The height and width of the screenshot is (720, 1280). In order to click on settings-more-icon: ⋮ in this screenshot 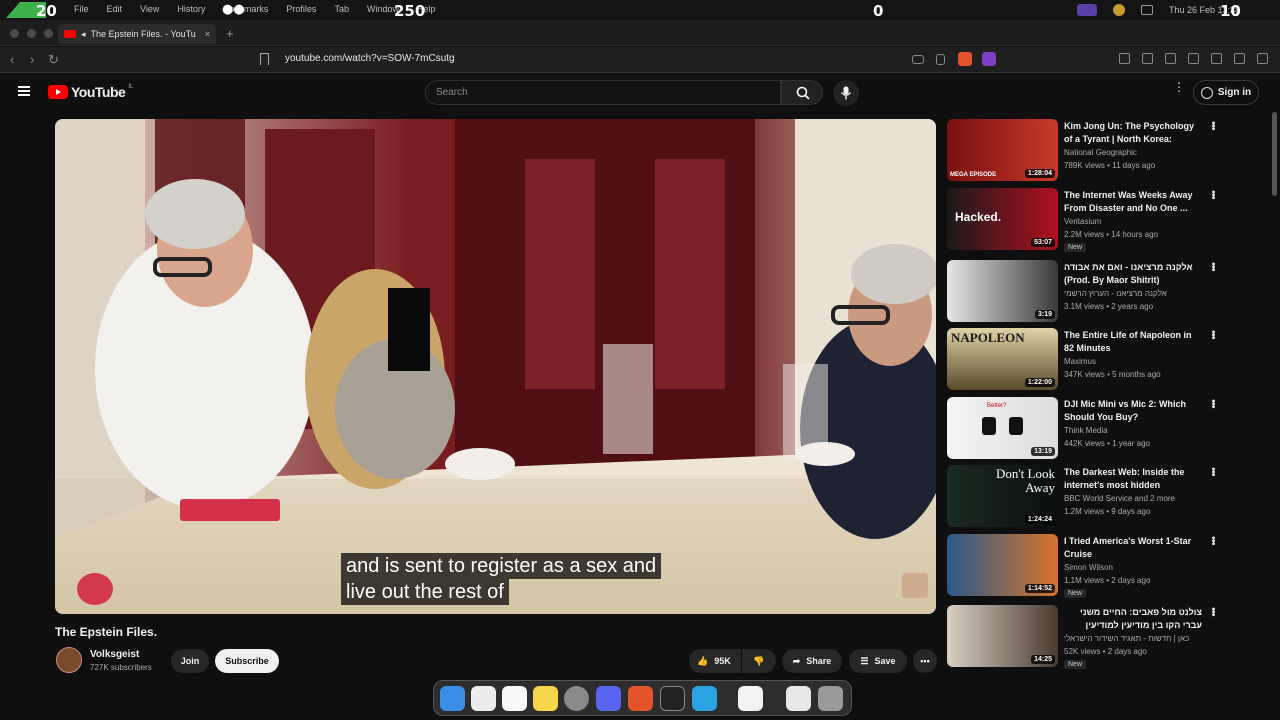, I will do `click(1179, 87)`.